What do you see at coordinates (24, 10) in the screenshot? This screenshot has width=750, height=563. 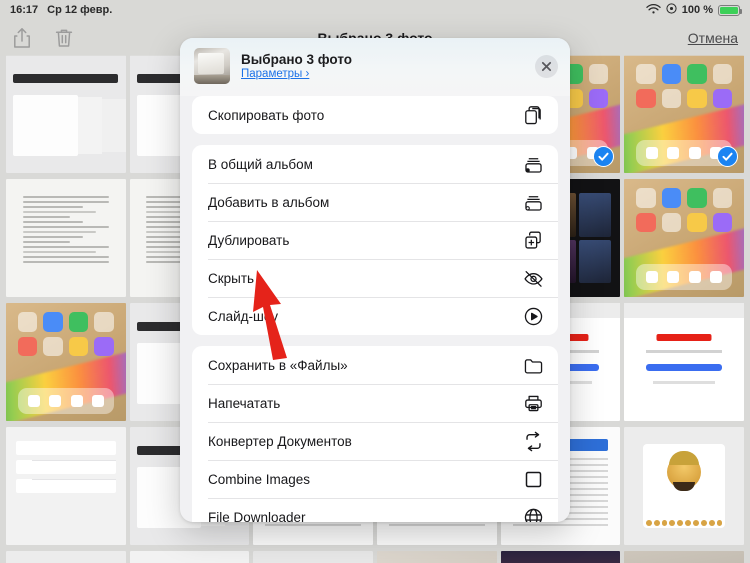 I see `status-time: 16:17` at bounding box center [24, 10].